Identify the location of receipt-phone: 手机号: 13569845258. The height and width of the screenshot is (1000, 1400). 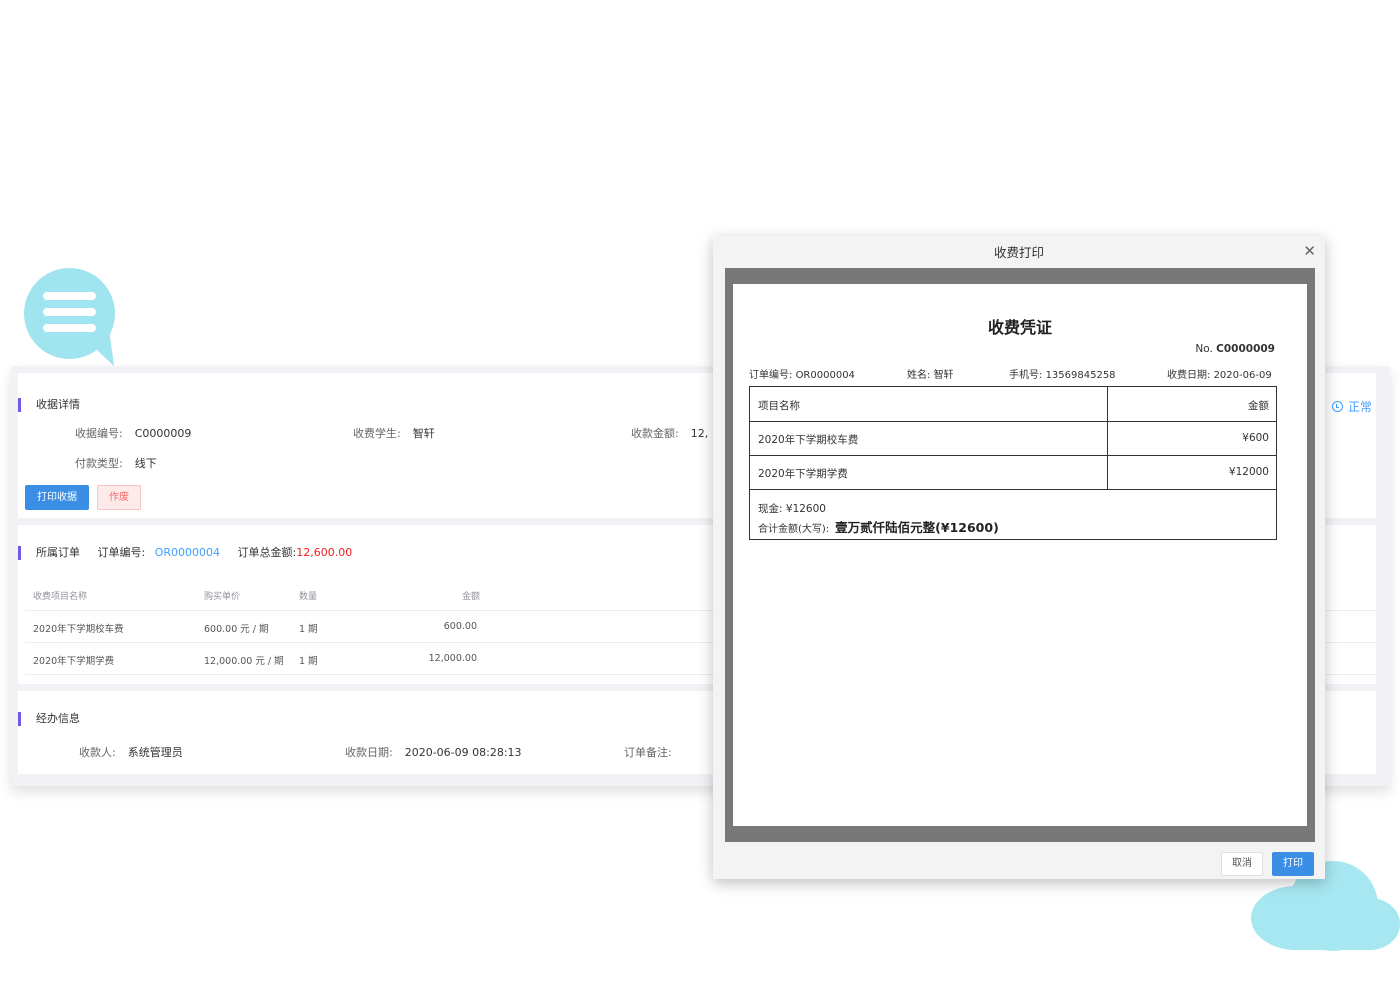
(1062, 373).